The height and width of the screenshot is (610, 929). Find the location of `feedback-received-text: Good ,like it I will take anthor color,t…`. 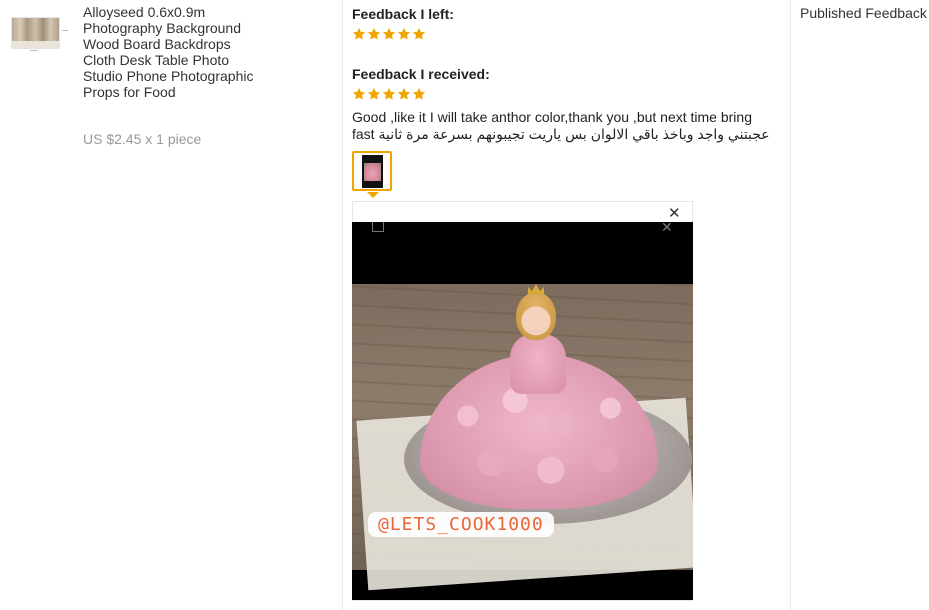

feedback-received-text: Good ,like it I will take anthor color,t… is located at coordinates (562, 126).